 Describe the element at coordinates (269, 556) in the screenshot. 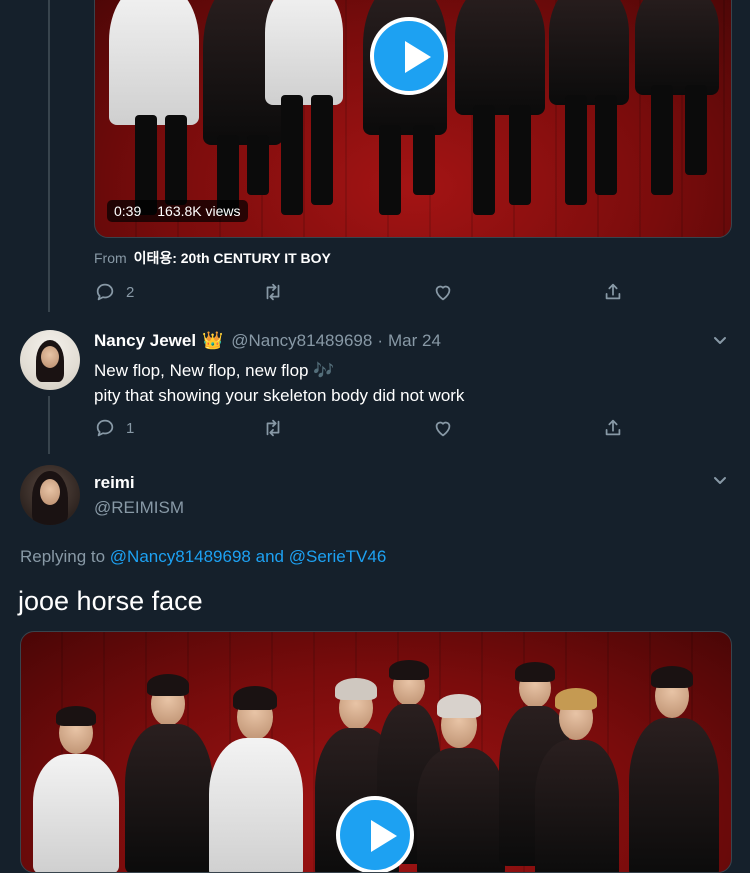

I see `reply-and: and` at that location.